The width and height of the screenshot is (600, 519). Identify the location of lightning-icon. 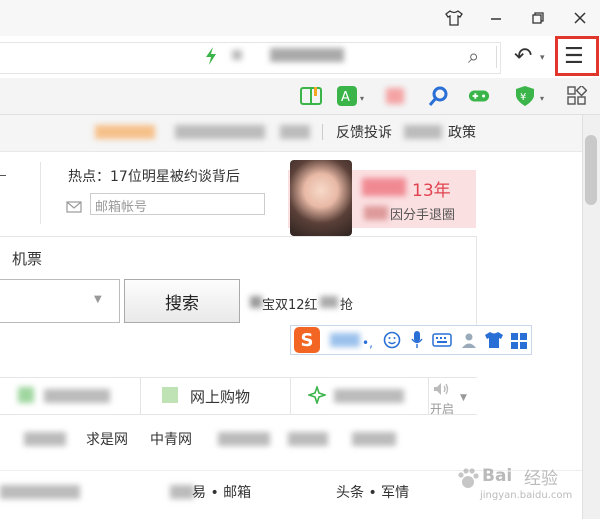
(211, 58).